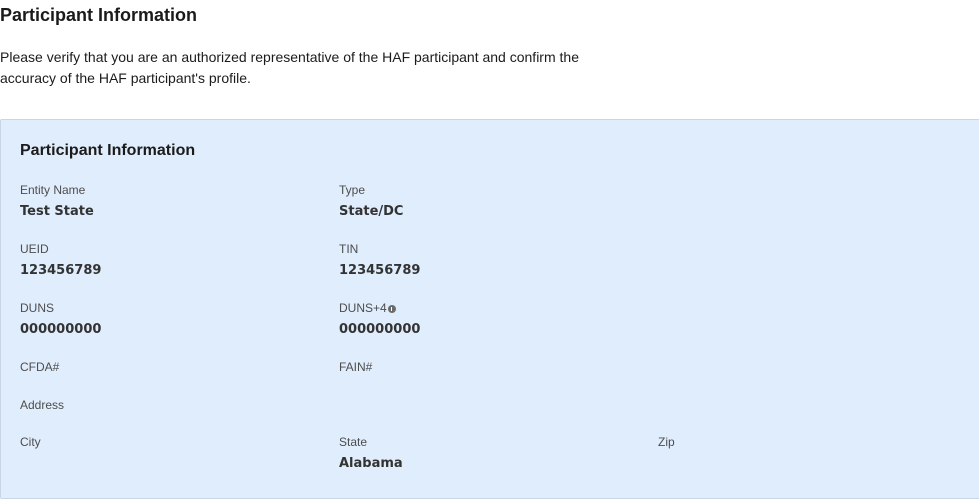 The image size is (979, 499). What do you see at coordinates (60, 319) in the screenshot?
I see `duns-field: DUNS 000000000` at bounding box center [60, 319].